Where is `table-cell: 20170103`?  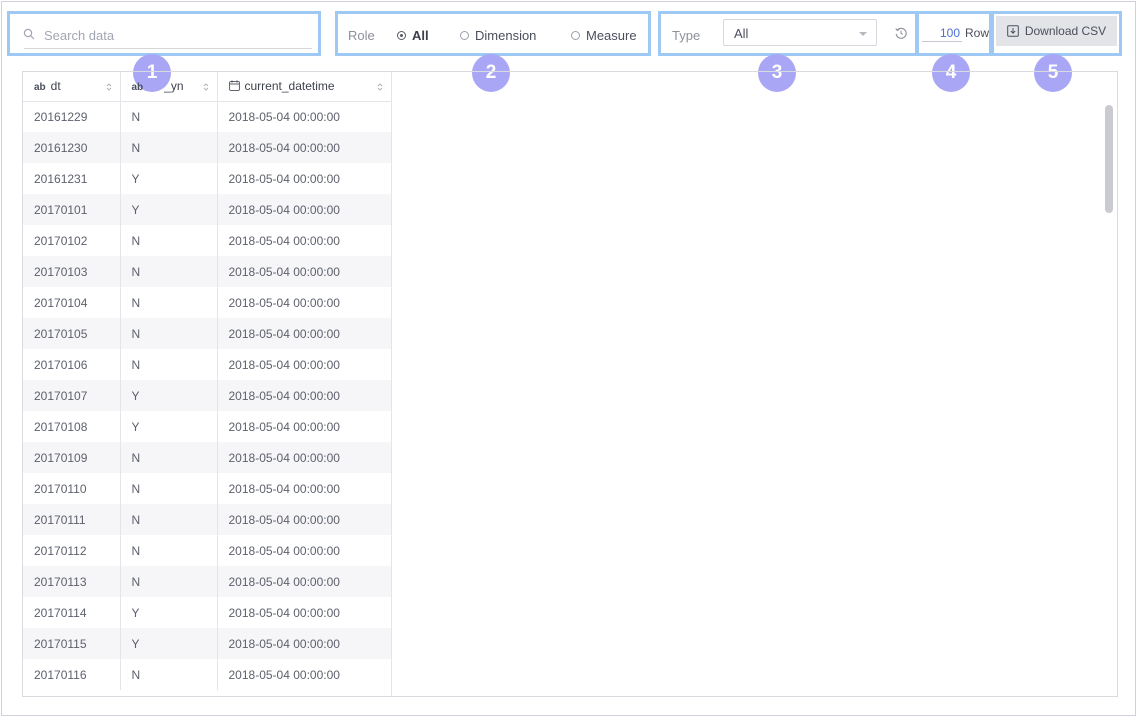
table-cell: 20170103 is located at coordinates (72, 271).